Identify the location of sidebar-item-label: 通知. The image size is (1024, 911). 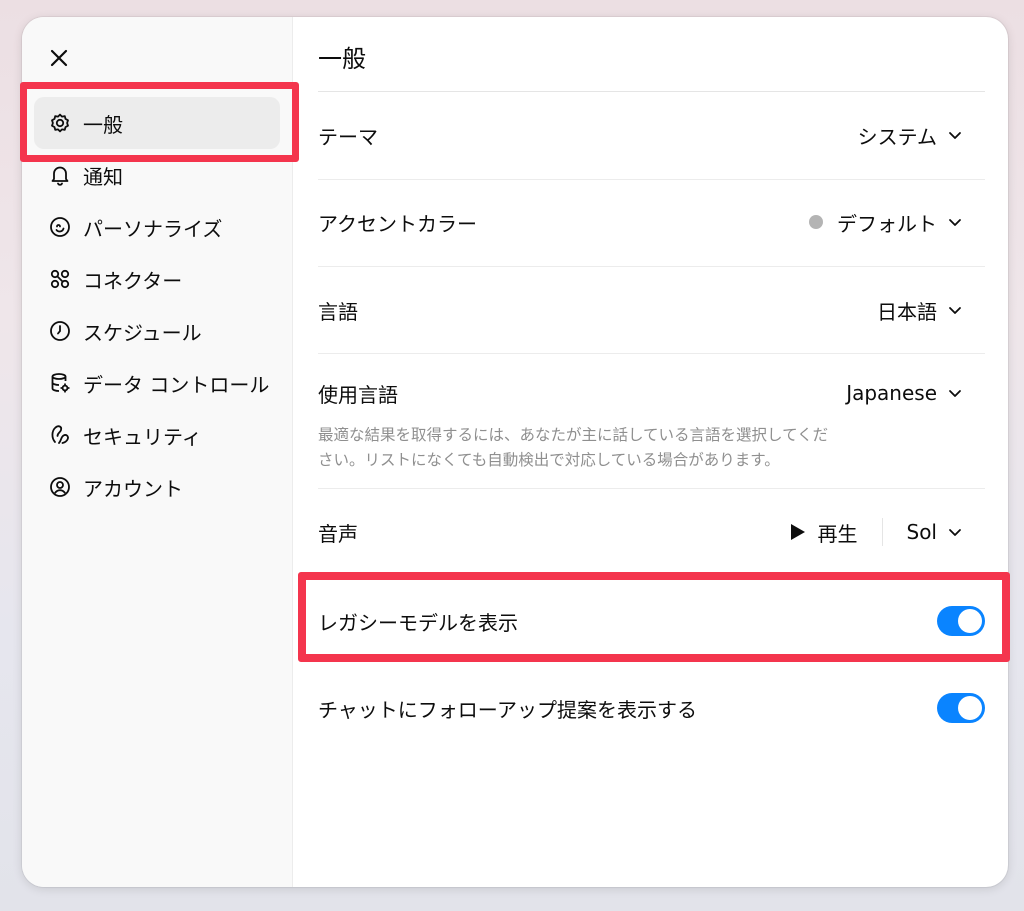
(103, 176).